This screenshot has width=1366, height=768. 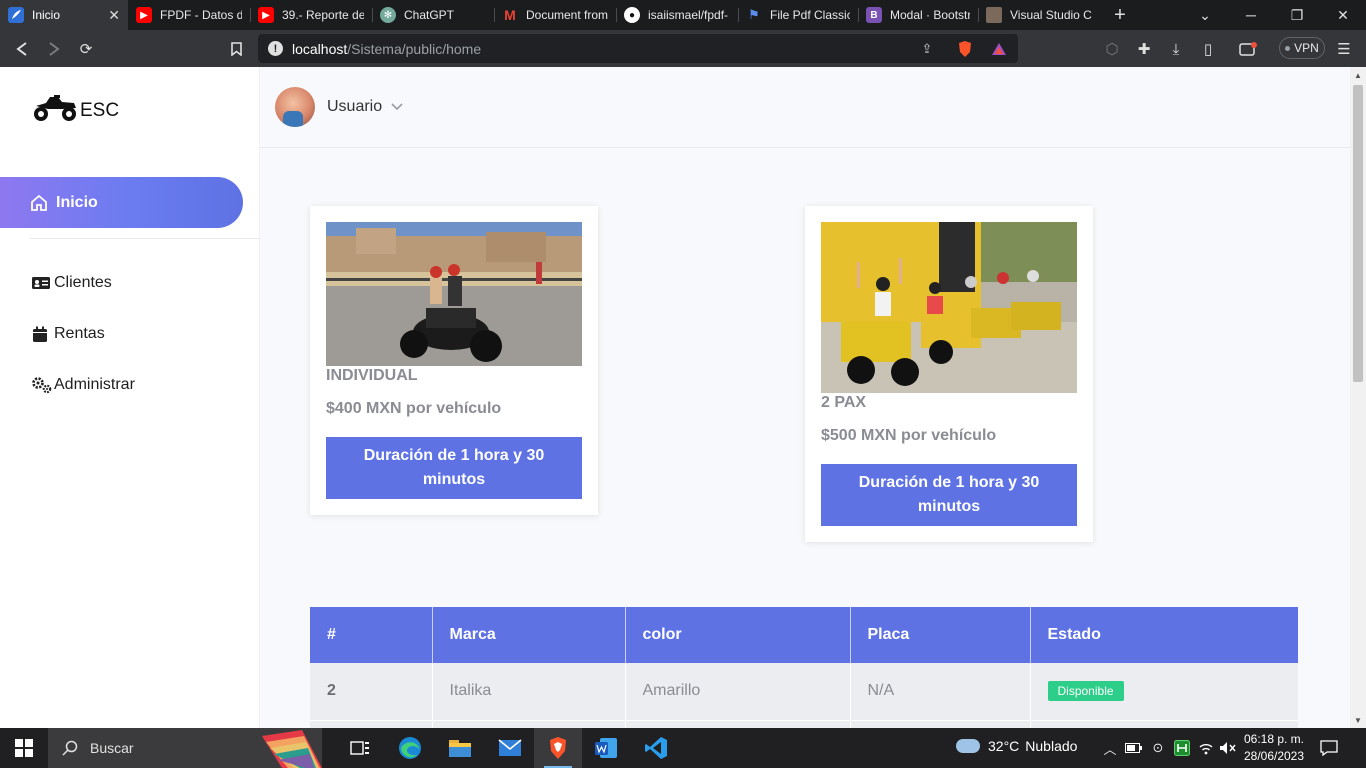 I want to click on tab-bootstrap: B Modal · Bootstra, so click(x=918, y=15).